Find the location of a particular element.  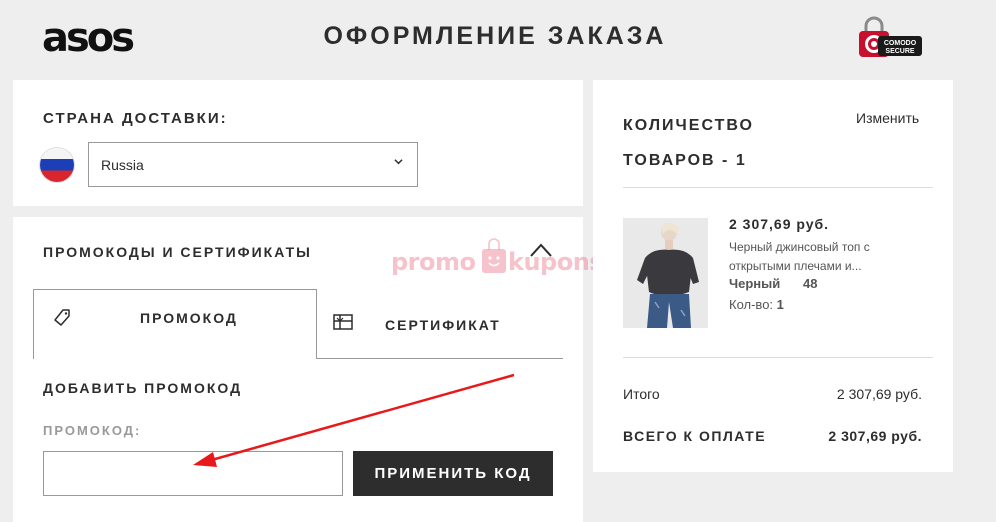

product-photo-figure is located at coordinates (665, 273).